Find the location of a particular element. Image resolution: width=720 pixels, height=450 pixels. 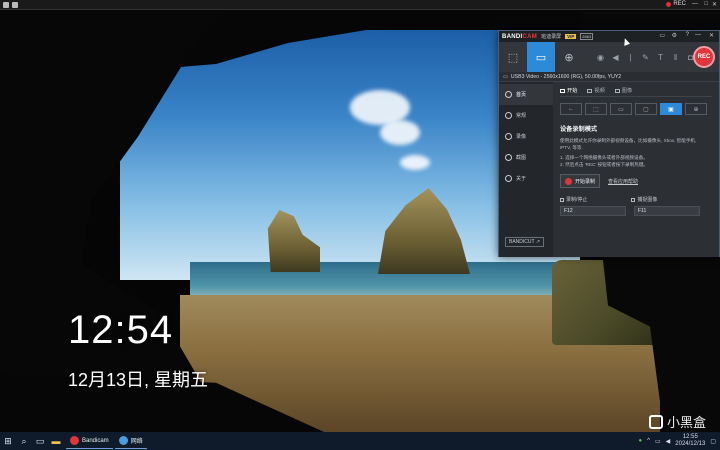

sidebar-item-home: 首页 is located at coordinates (526, 94).